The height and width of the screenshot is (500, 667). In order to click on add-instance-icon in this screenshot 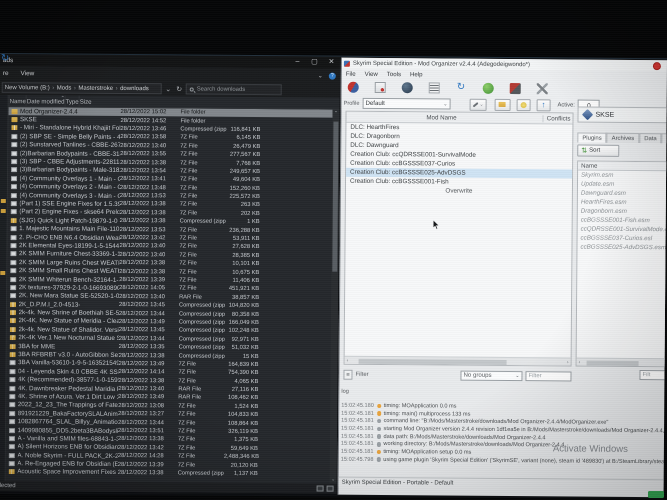, I will do `click(488, 88)`.